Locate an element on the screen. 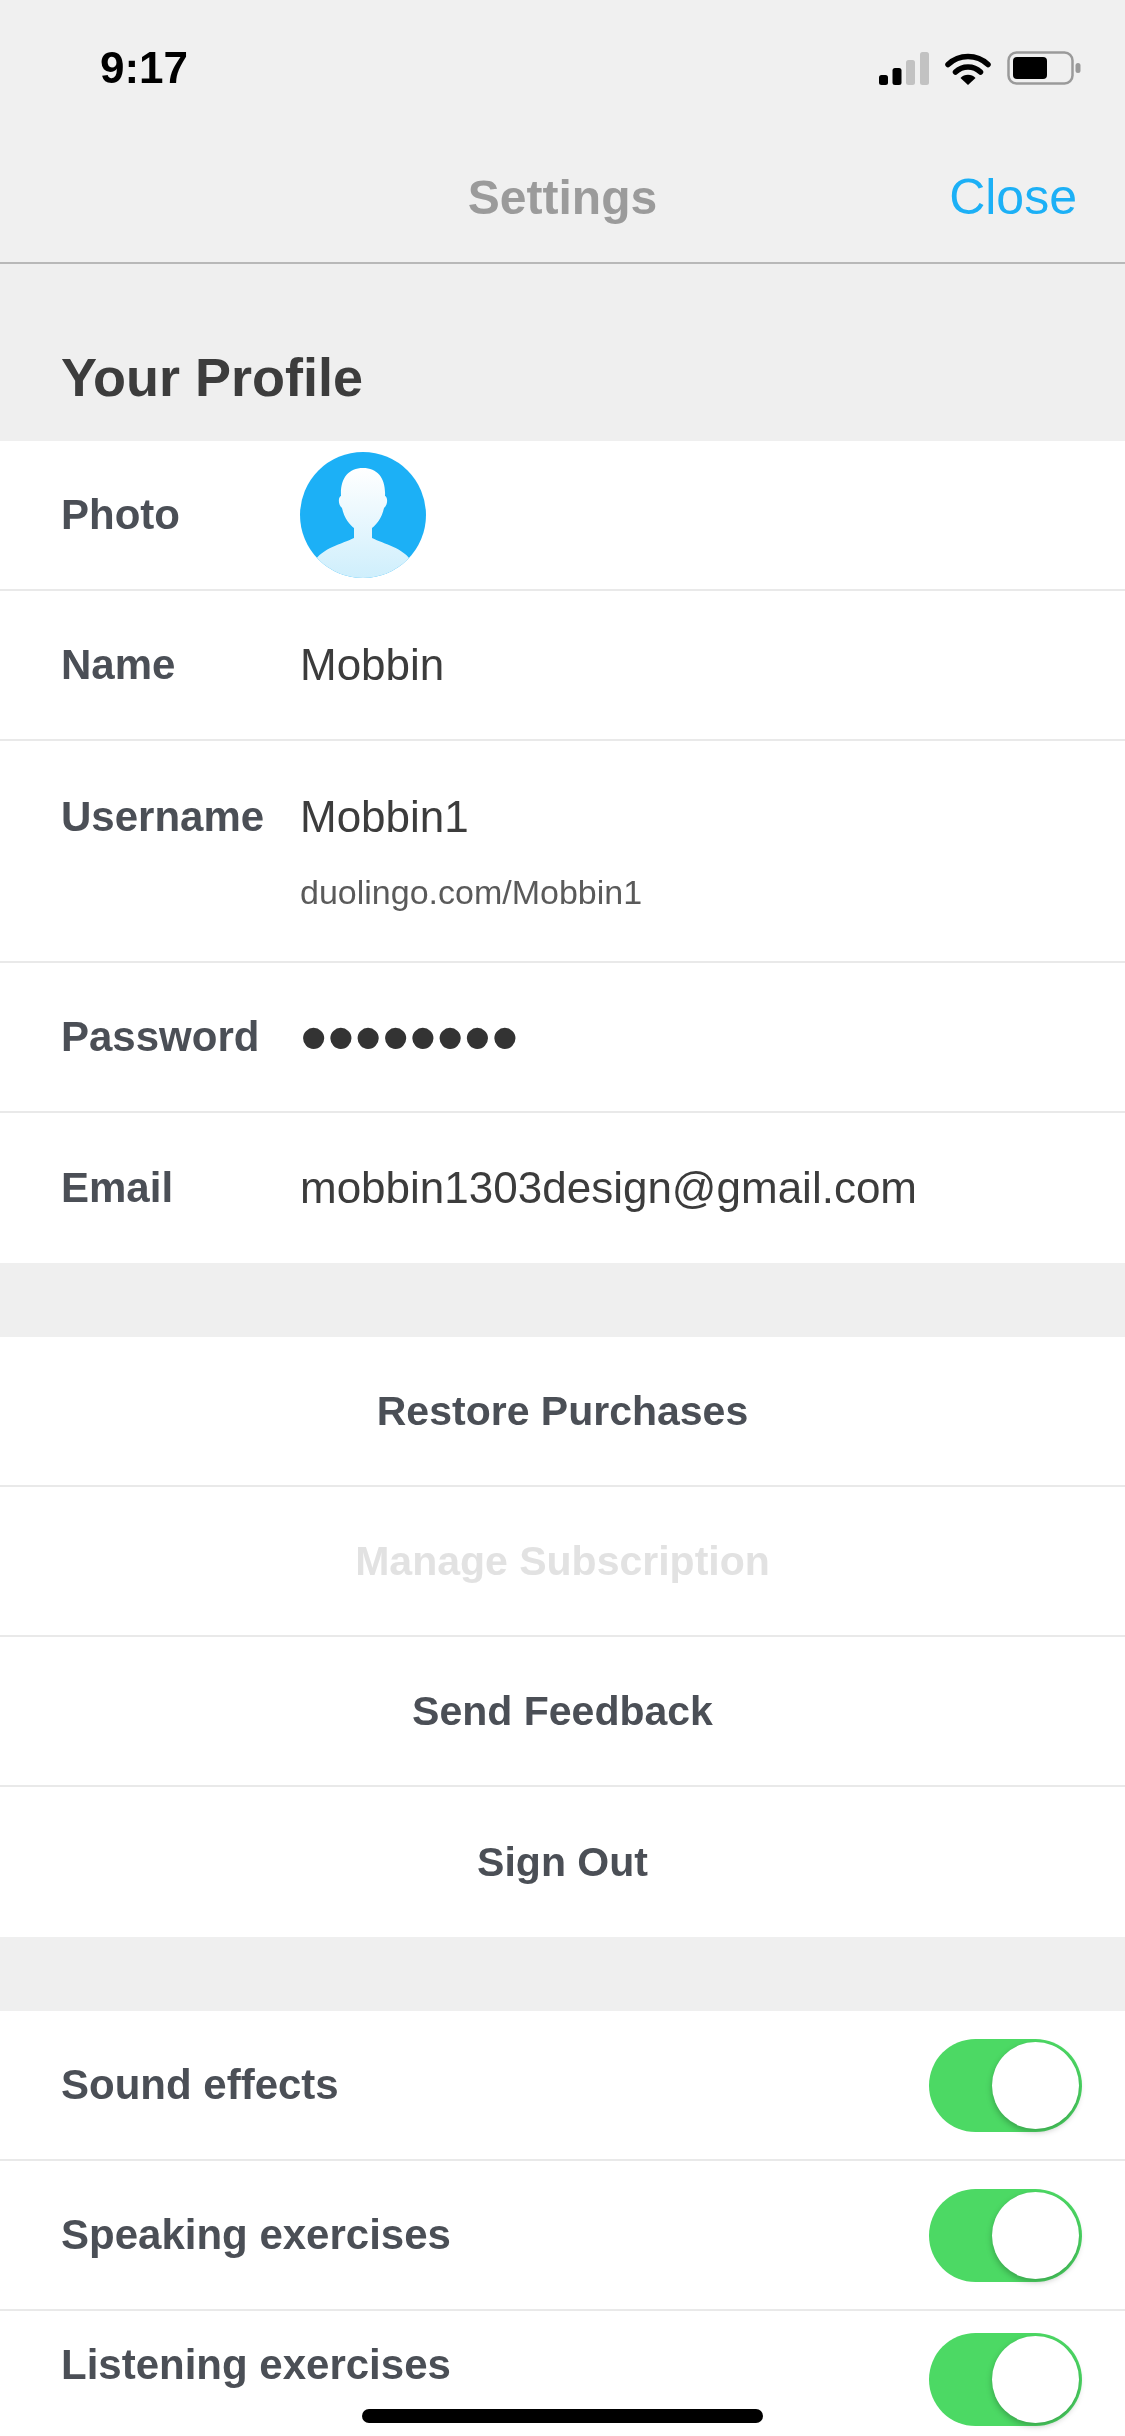 Image resolution: width=1125 pixels, height=2436 pixels. field-label: Email is located at coordinates (118, 1188).